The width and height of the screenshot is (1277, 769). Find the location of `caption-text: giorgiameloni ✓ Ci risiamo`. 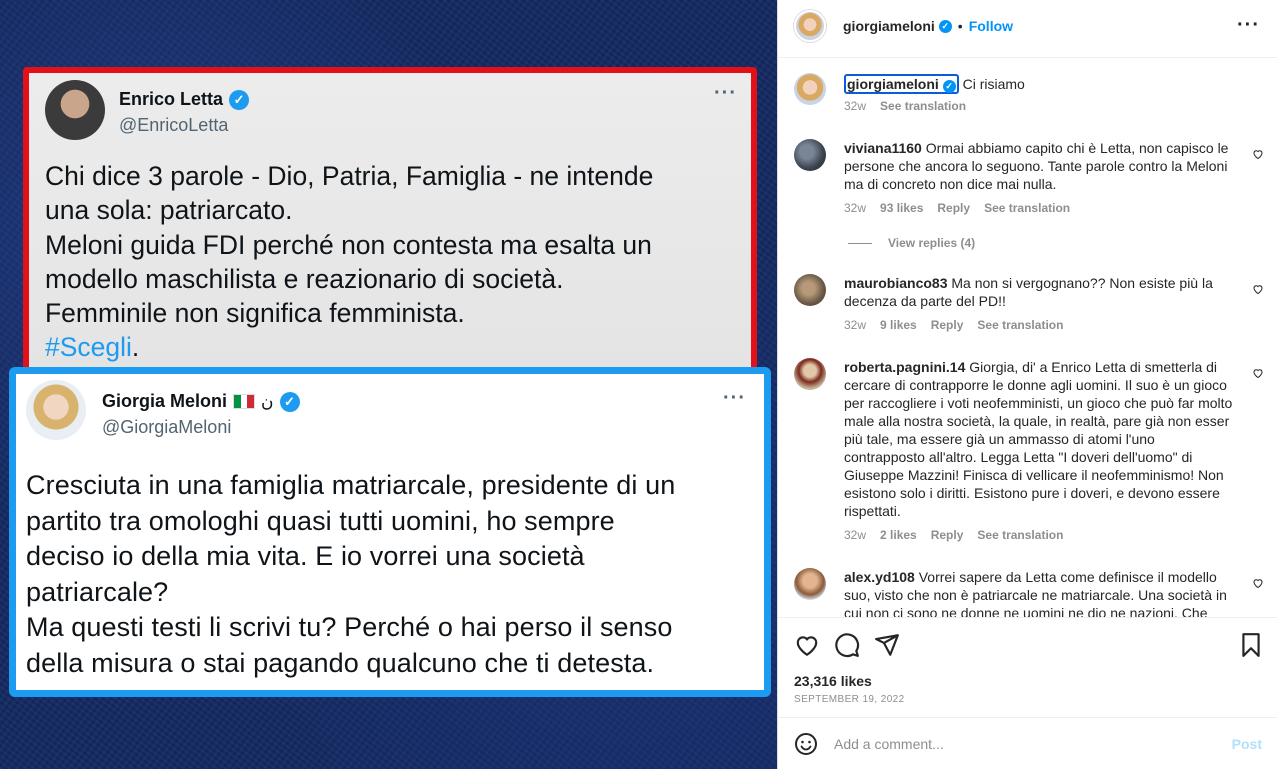

caption-text: giorgiameloni ✓ Ci risiamo is located at coordinates (1039, 84).